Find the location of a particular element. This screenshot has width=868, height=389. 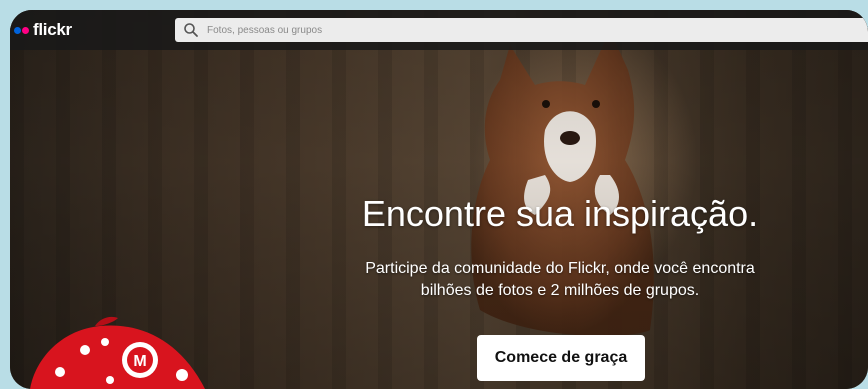

mascot-letter: M is located at coordinates (139, 361).